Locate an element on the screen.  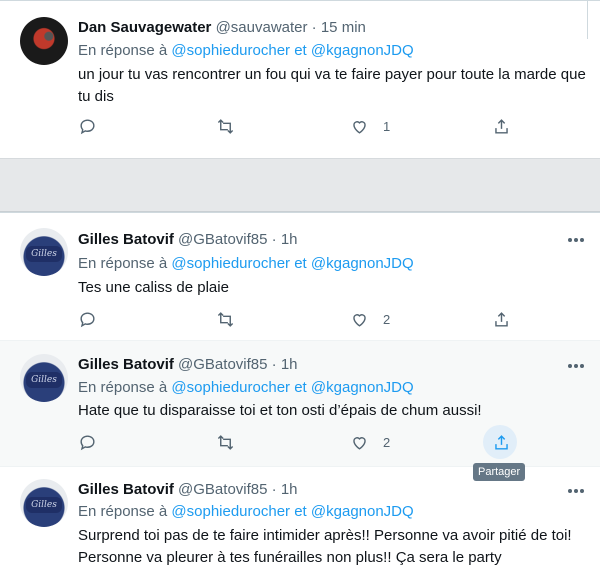
timestamp: 15 min is located at coordinates (343, 27).